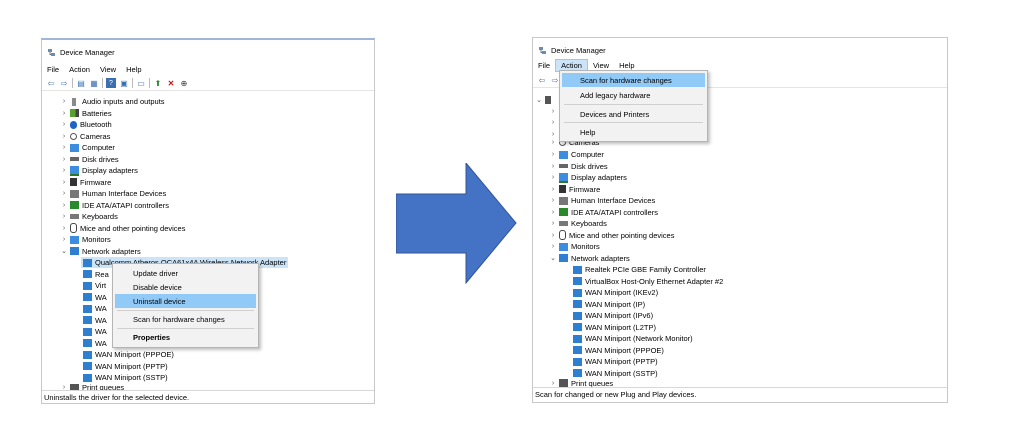  What do you see at coordinates (112, 101) in the screenshot?
I see `tree-node-audio: › Audio inputs and outputs` at bounding box center [112, 101].